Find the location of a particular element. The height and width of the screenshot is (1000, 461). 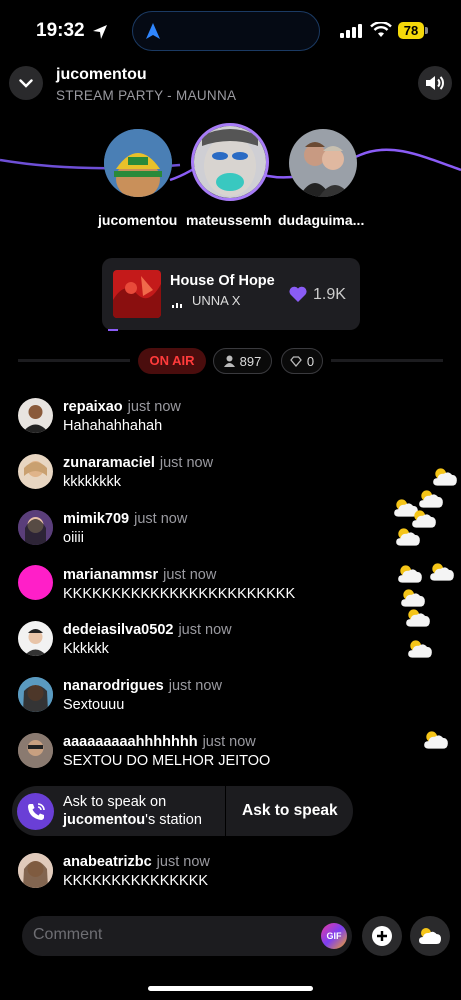

gif-button: GIF is located at coordinates (334, 936).